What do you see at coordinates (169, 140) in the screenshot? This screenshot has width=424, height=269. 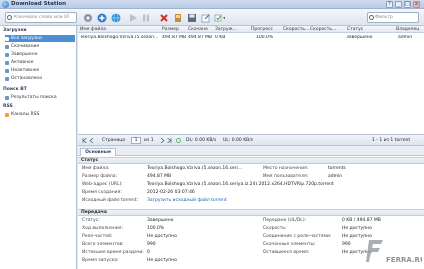 I see `last-page-icon` at bounding box center [169, 140].